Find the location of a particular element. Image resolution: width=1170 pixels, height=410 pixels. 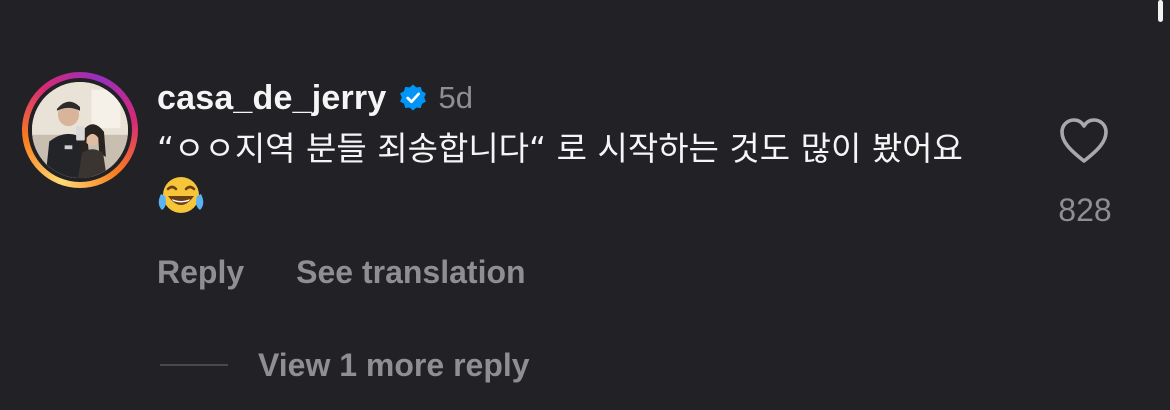

see-translation-button: See translation is located at coordinates (410, 272).